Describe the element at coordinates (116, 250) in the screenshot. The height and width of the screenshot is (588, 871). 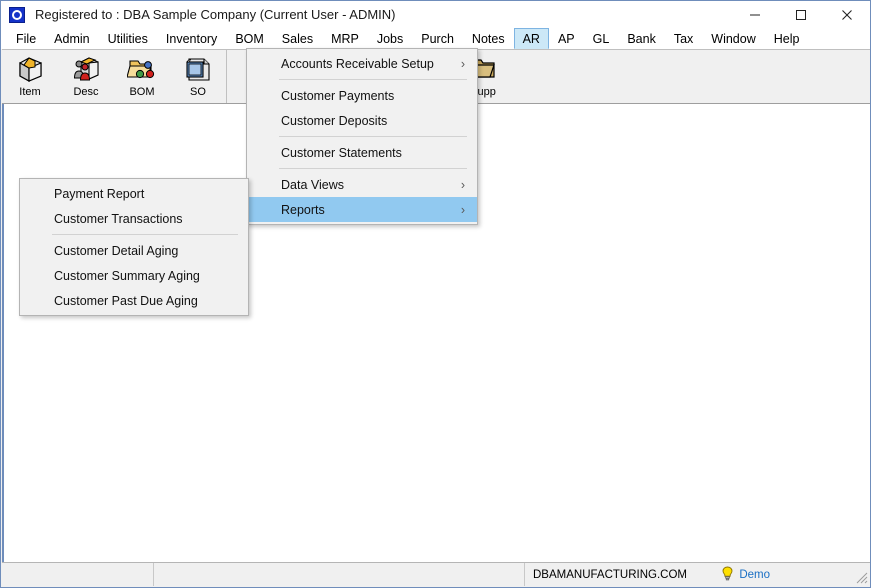
I see `menu-item-label: Customer Detail Aging` at that location.